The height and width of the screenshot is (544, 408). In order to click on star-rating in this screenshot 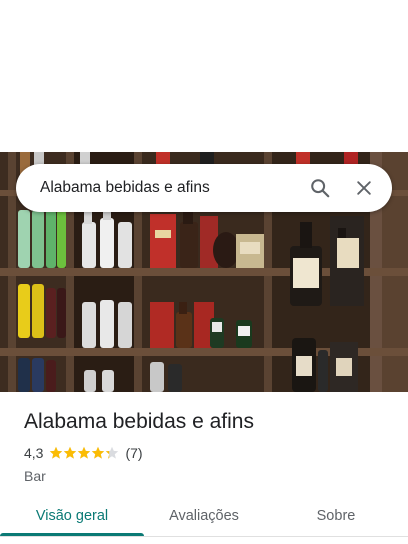, I will do `click(84, 453)`.